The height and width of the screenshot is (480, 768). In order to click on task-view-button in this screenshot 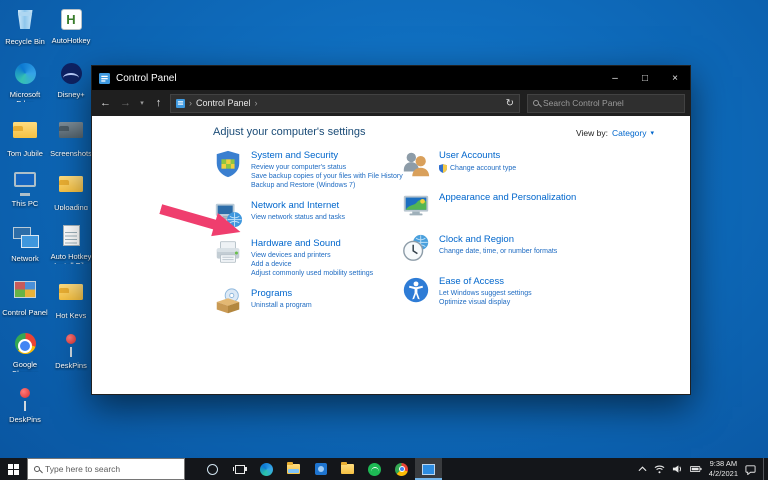, I will do `click(239, 469)`.